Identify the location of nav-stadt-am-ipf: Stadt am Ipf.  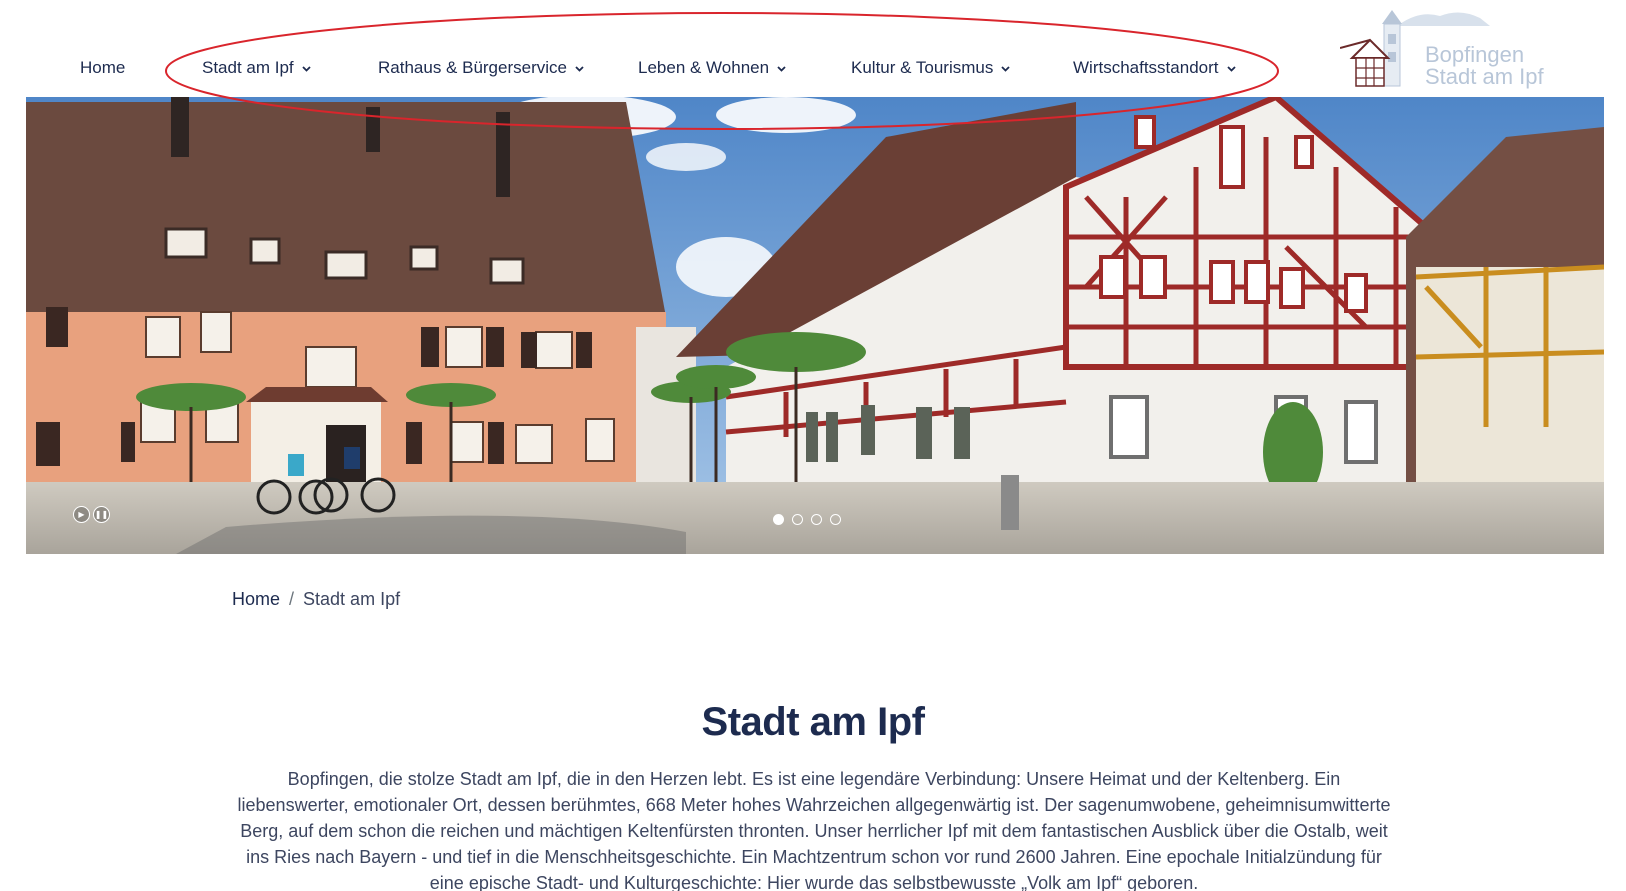
(257, 68).